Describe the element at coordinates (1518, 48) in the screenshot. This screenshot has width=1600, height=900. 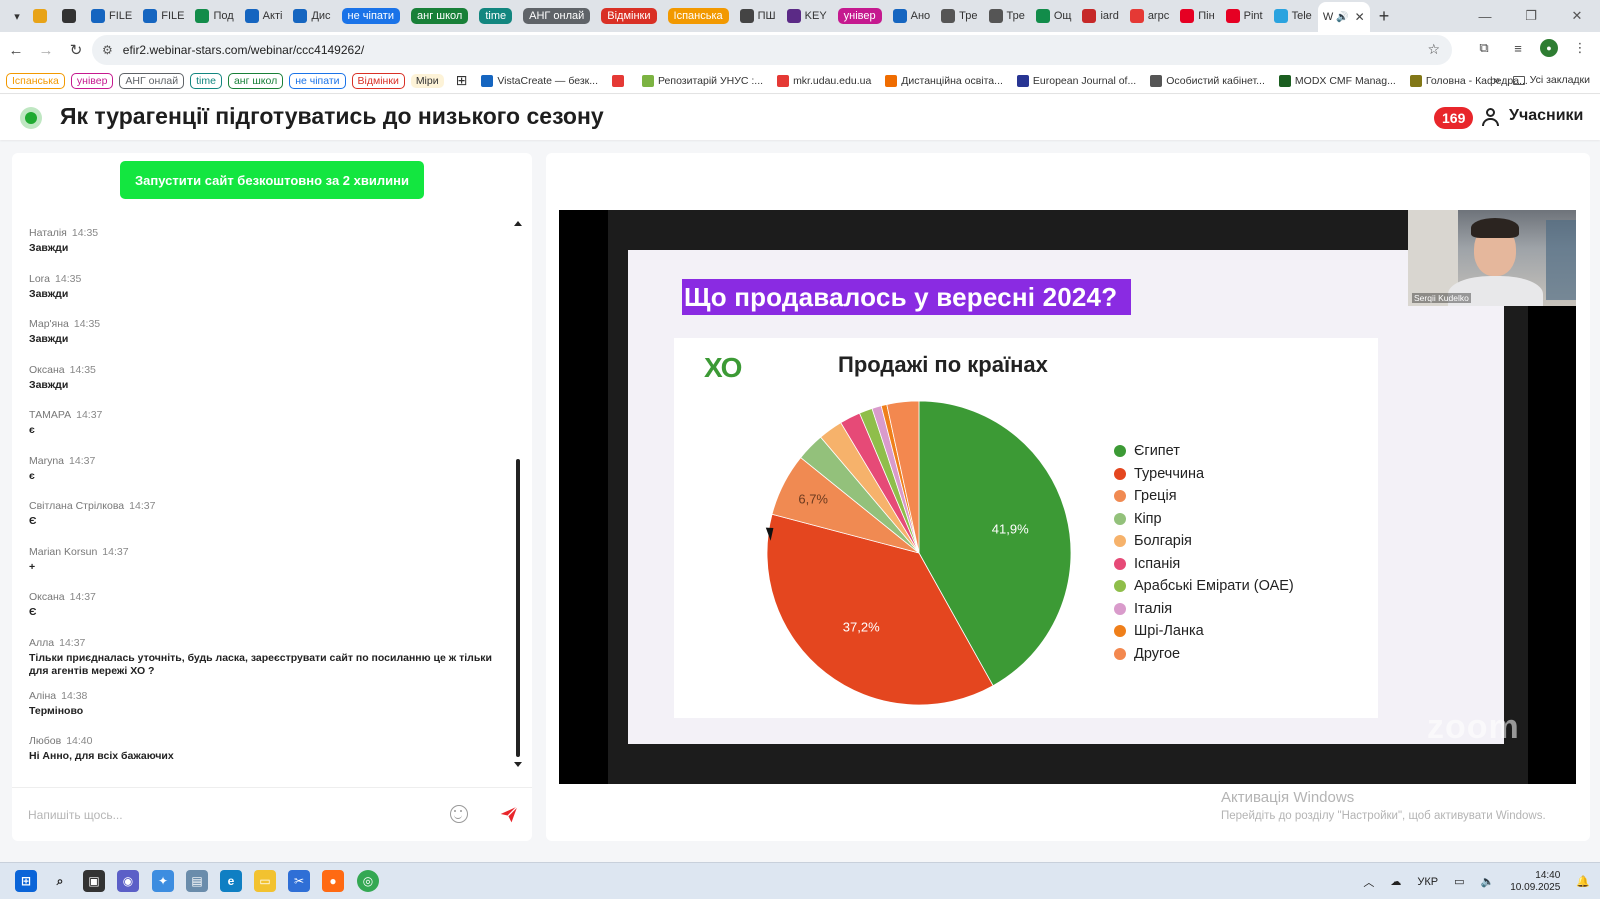
I see `media-control-icon: ≡` at that location.